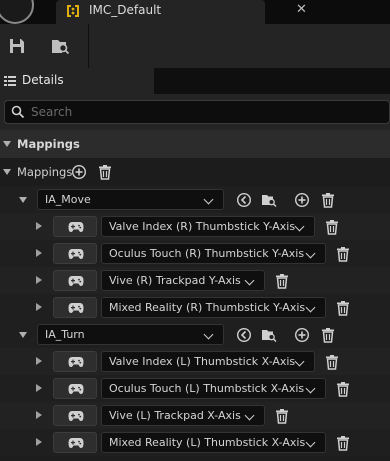 The width and height of the screenshot is (390, 461). I want to click on search-bar, so click(195, 112).